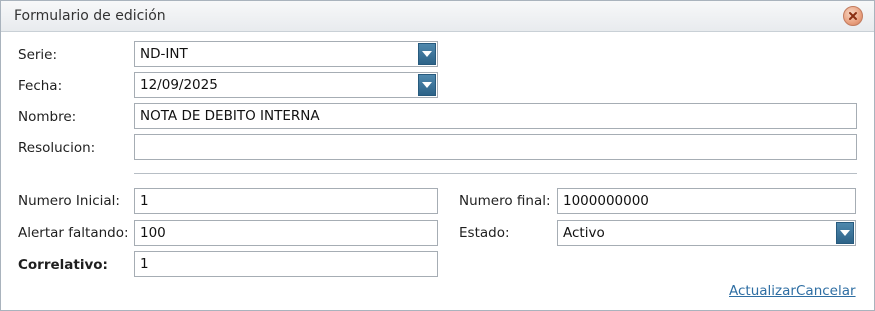 This screenshot has width=875, height=311. I want to click on estado-dropdown-button, so click(845, 233).